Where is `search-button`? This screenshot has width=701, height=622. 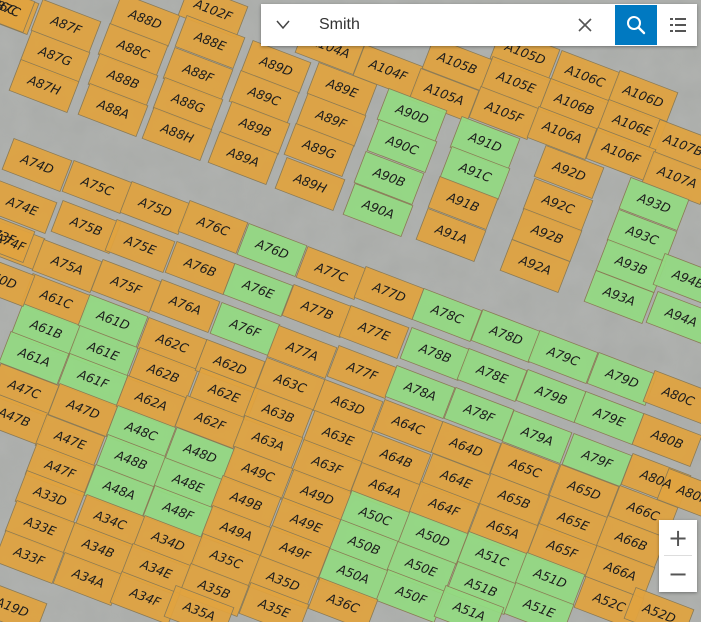 search-button is located at coordinates (636, 25).